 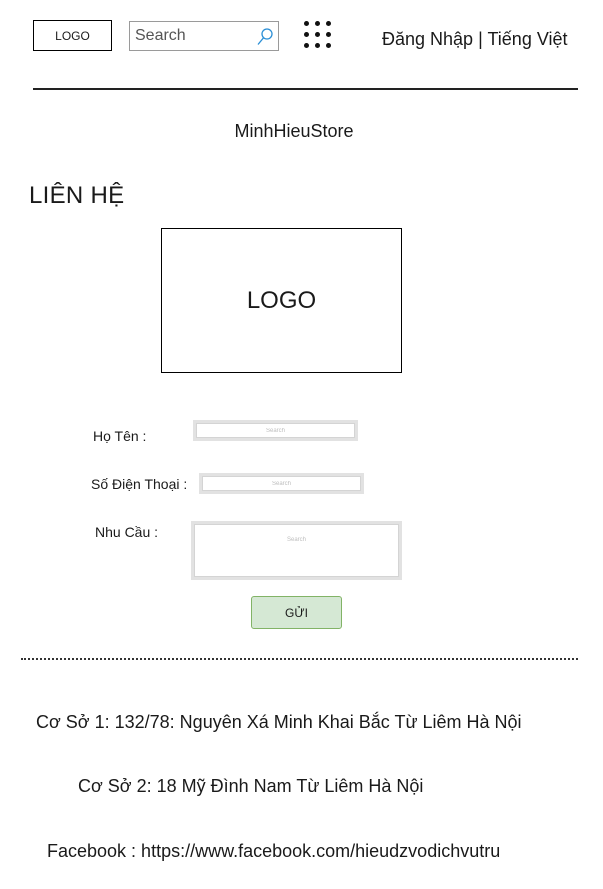 I want to click on language-link: Tiếng Việt, so click(x=527, y=39).